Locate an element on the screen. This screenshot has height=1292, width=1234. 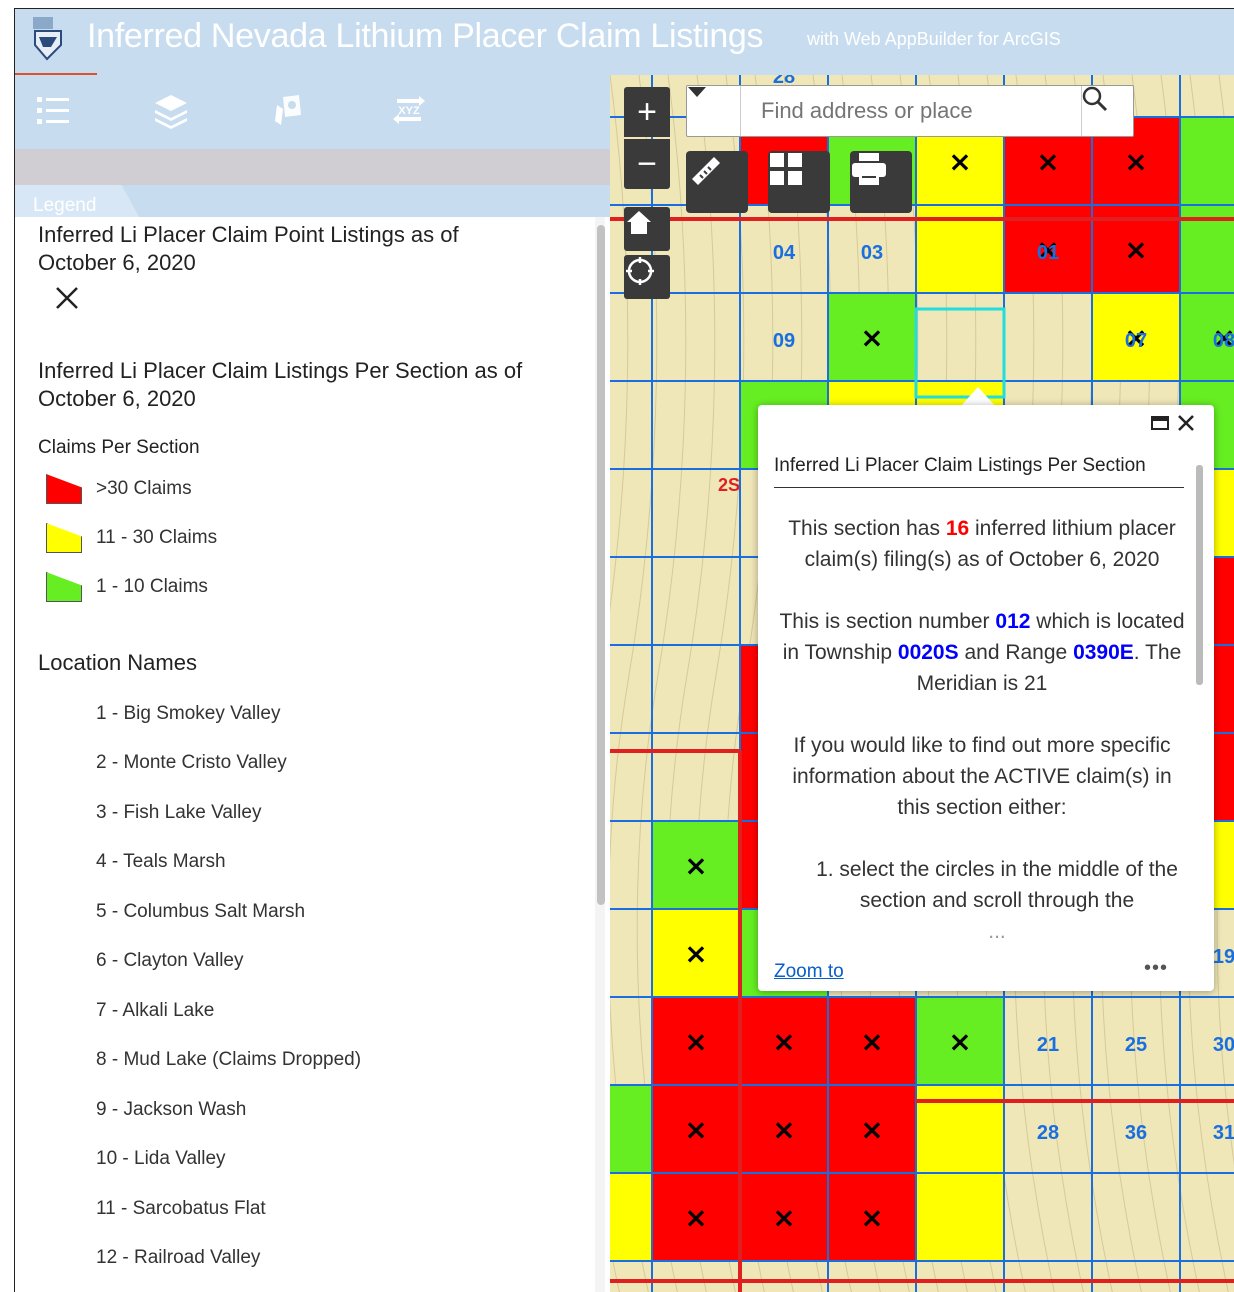
zoom-out-button: − is located at coordinates (647, 164).